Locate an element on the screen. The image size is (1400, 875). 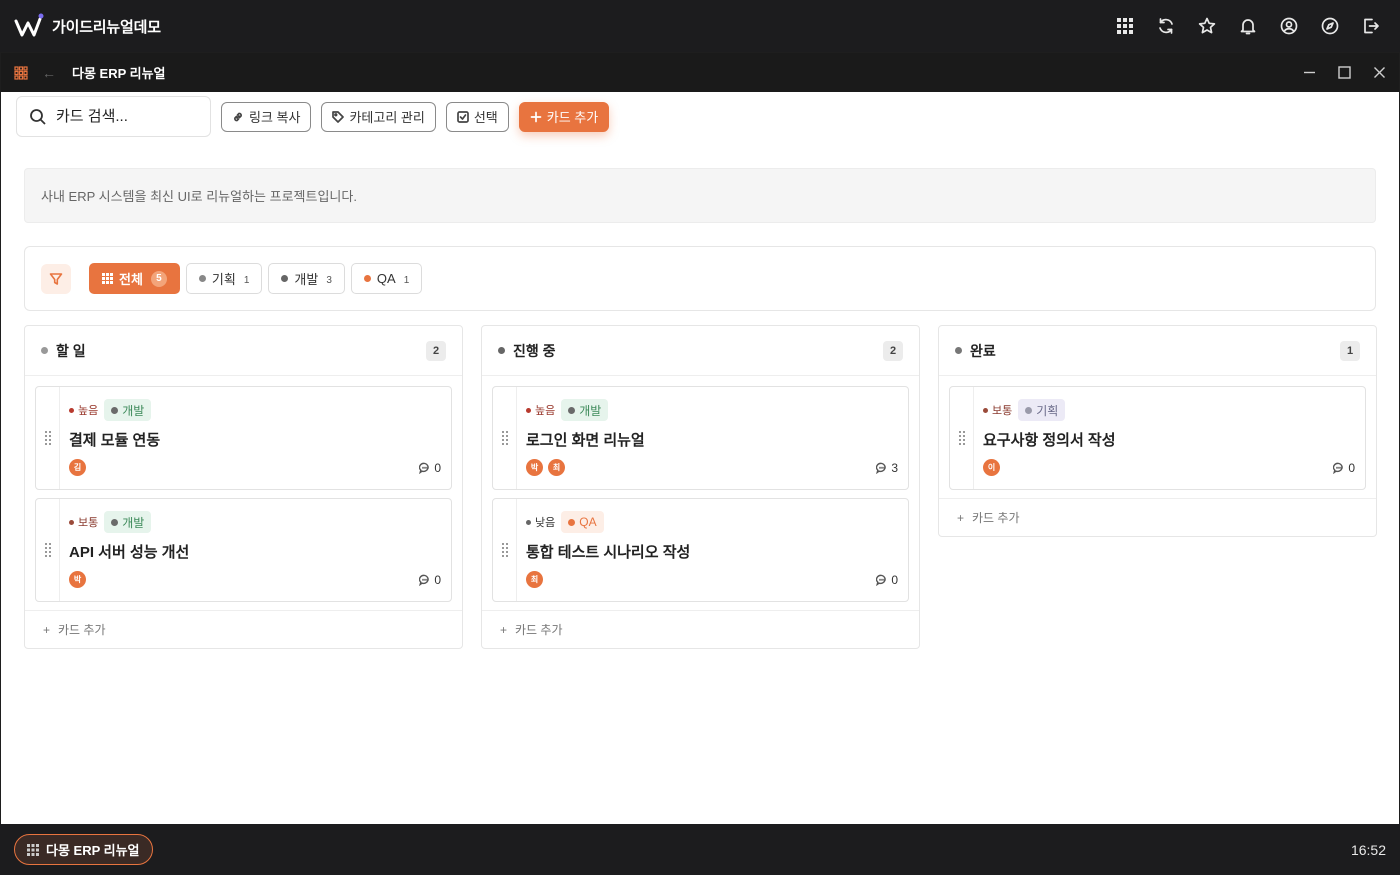
user-icon is located at coordinates (1289, 26).